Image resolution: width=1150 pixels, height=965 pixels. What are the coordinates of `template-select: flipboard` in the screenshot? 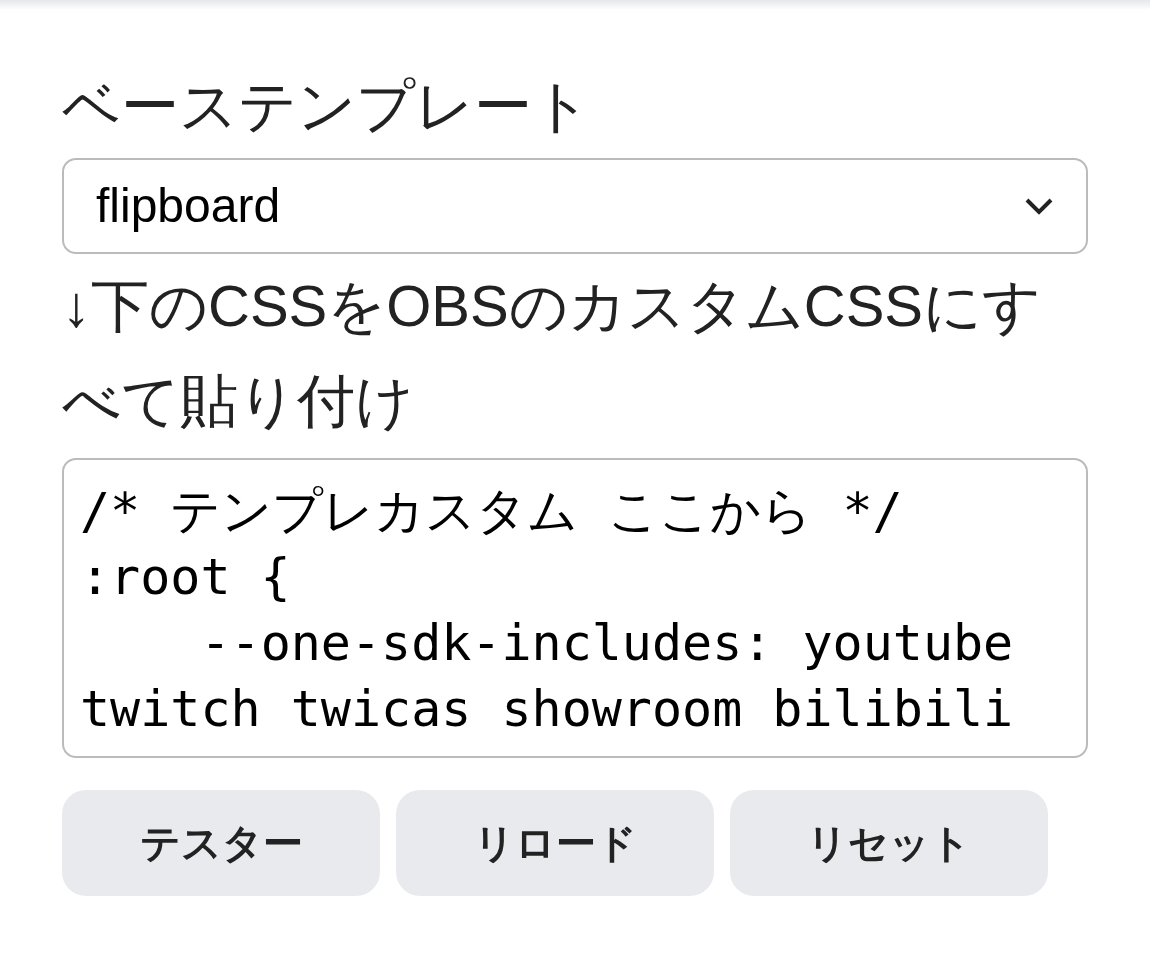 It's located at (575, 206).